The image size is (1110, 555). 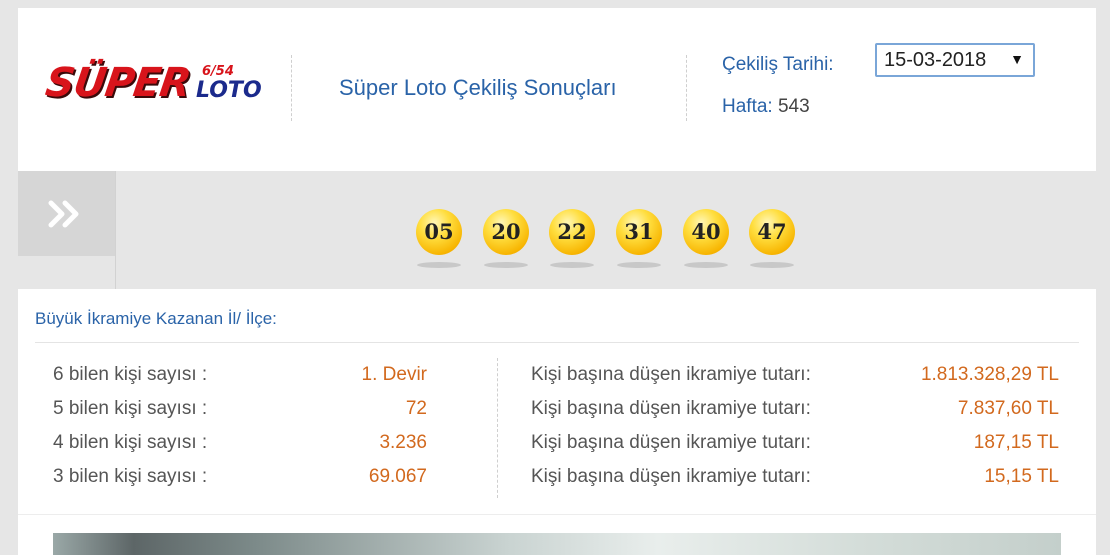 I want to click on expand-button, so click(x=66, y=213).